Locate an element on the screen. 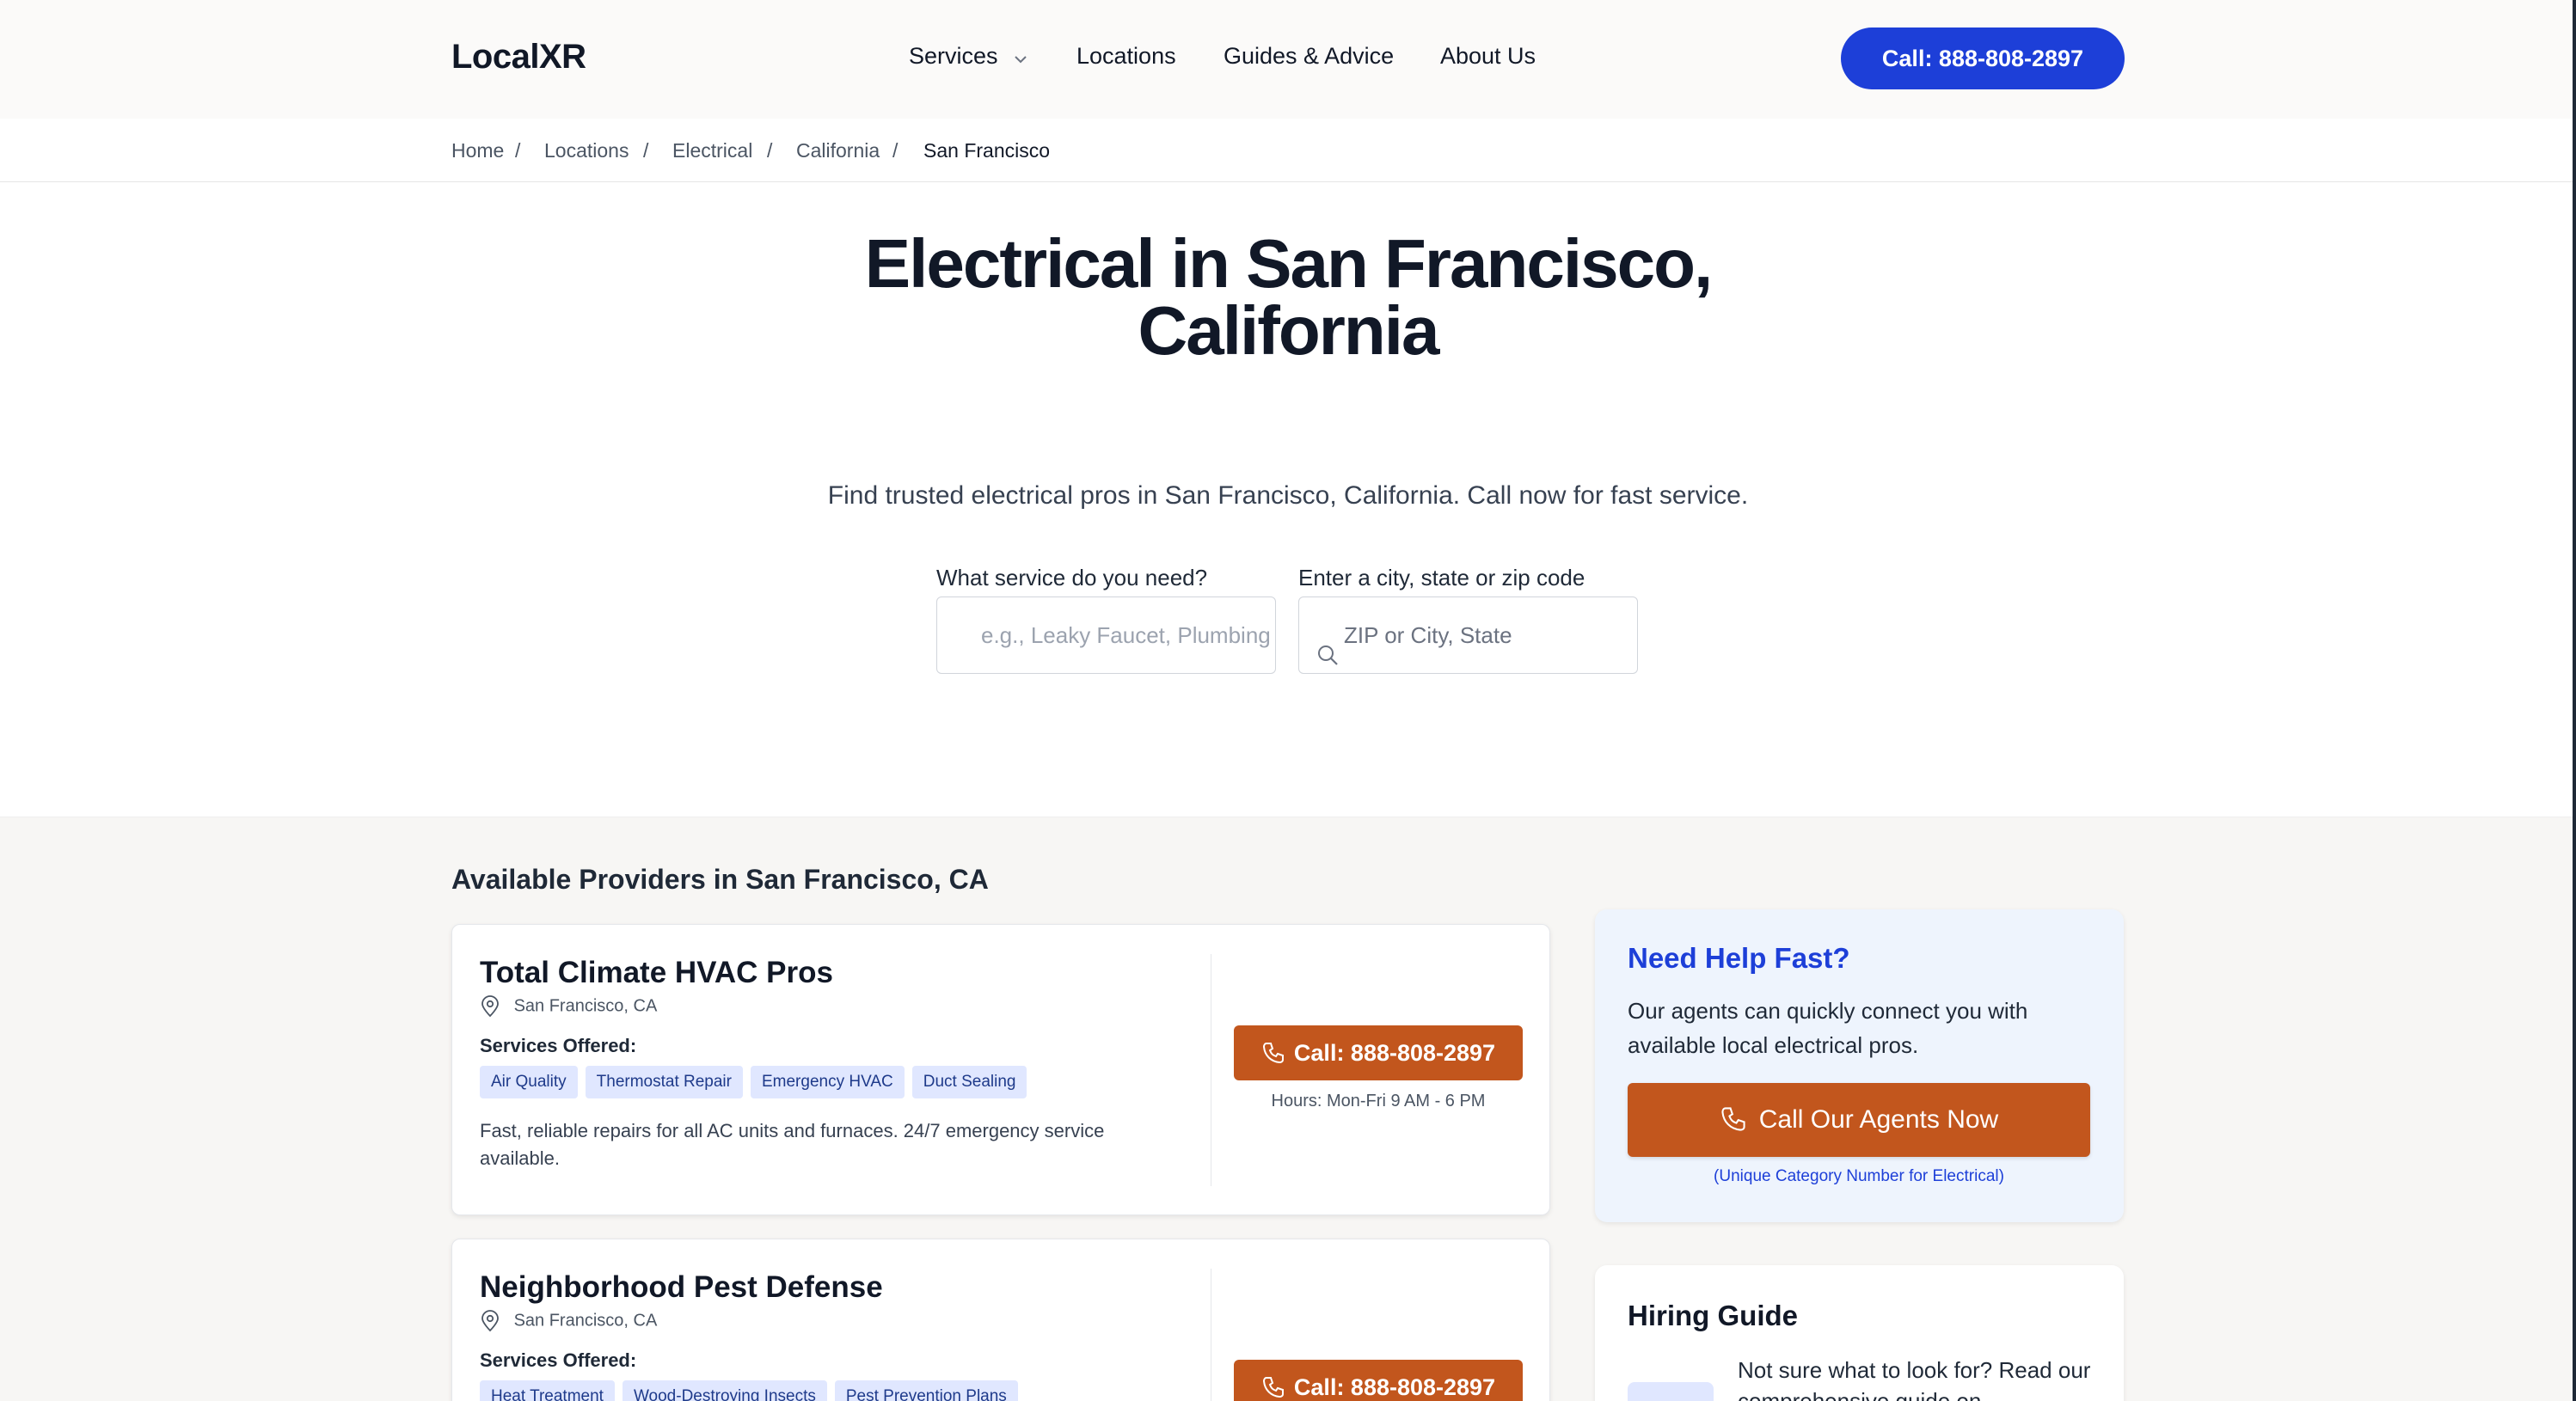 The height and width of the screenshot is (1401, 2576). service-tag: Duct Sealing is located at coordinates (969, 1082).